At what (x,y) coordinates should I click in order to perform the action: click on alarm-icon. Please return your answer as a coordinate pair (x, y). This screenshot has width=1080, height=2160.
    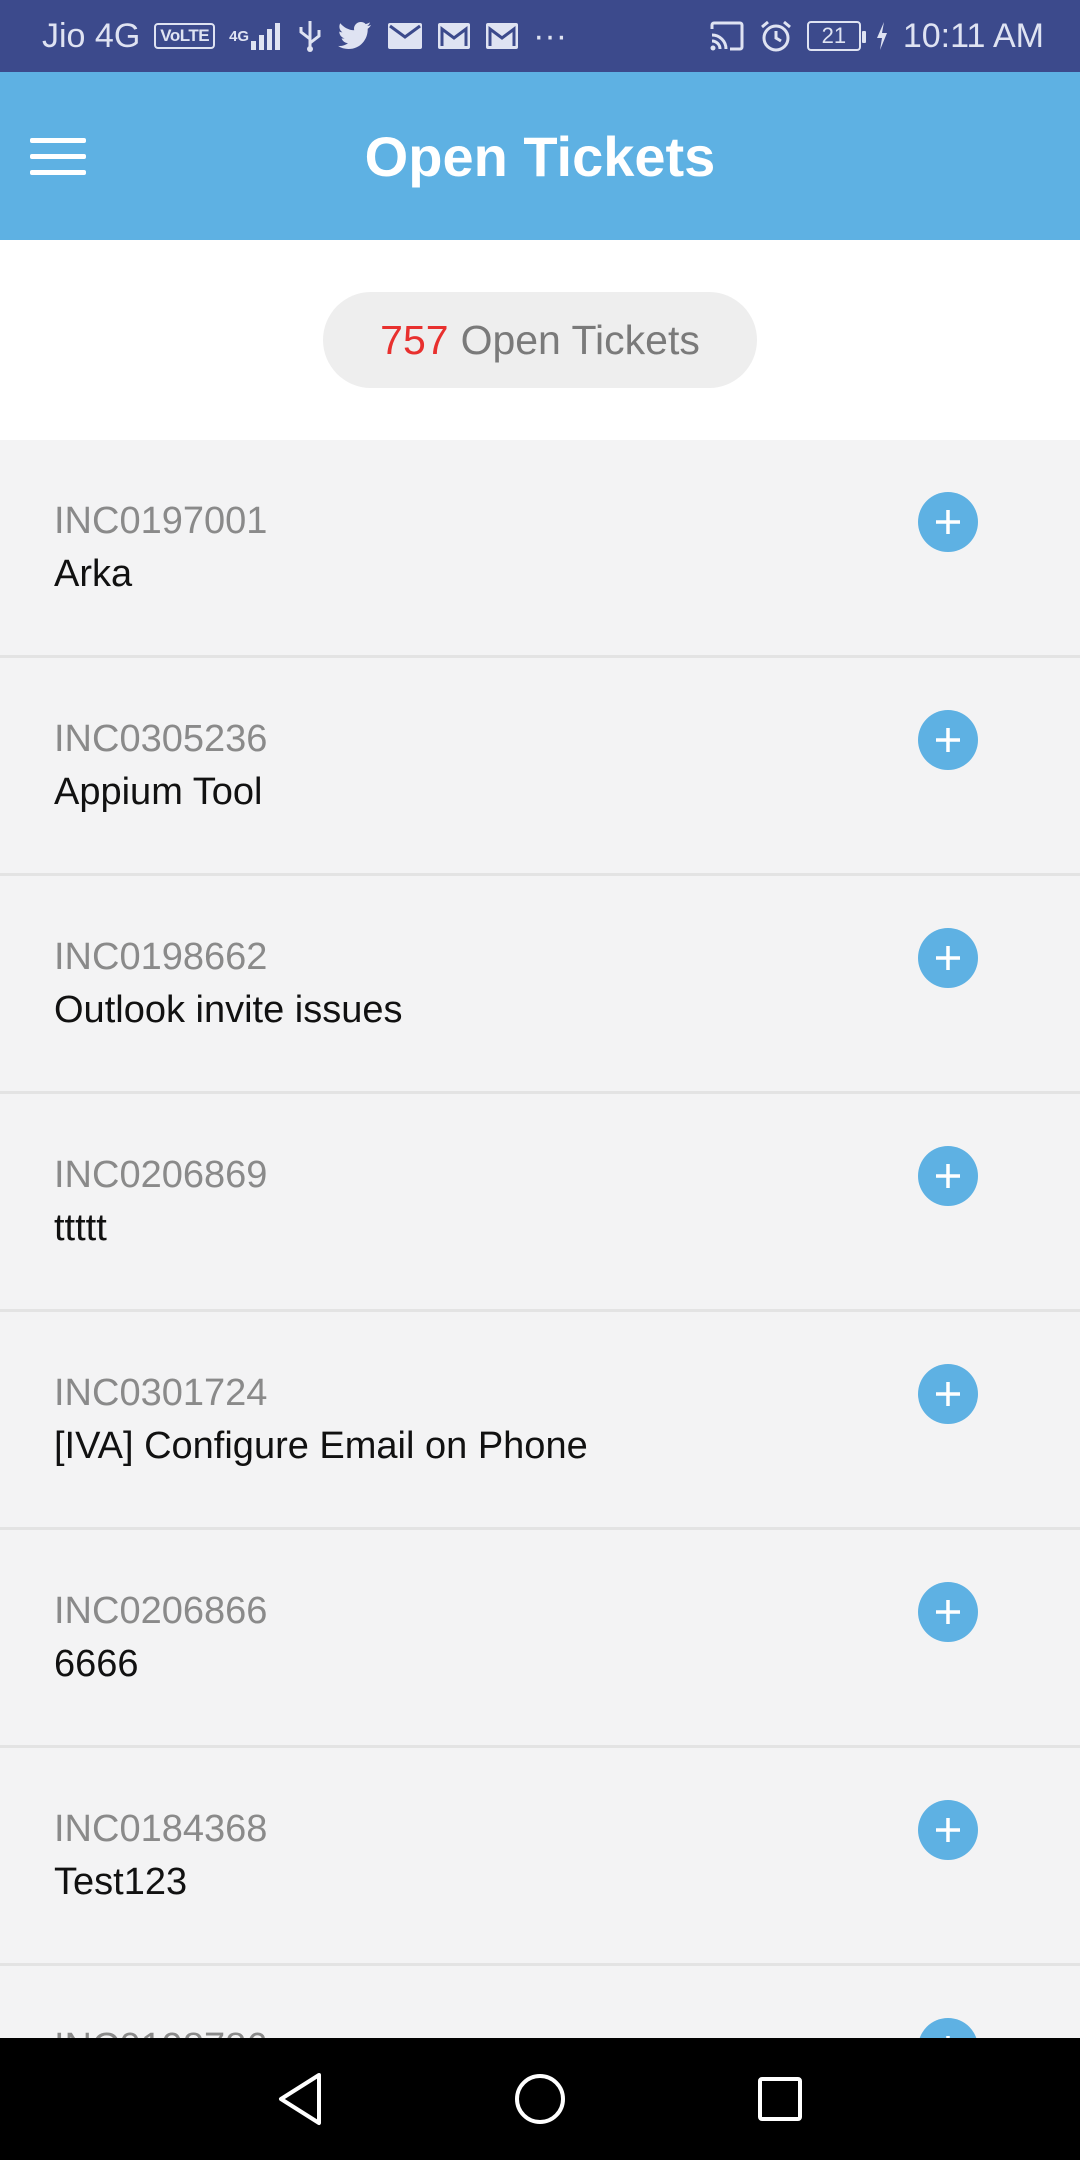
    Looking at the image, I should click on (776, 36).